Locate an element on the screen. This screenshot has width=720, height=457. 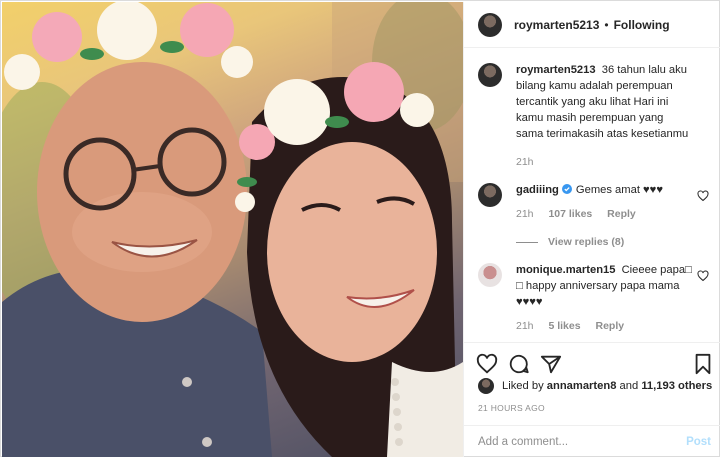
comment-icon is located at coordinates (519, 364).